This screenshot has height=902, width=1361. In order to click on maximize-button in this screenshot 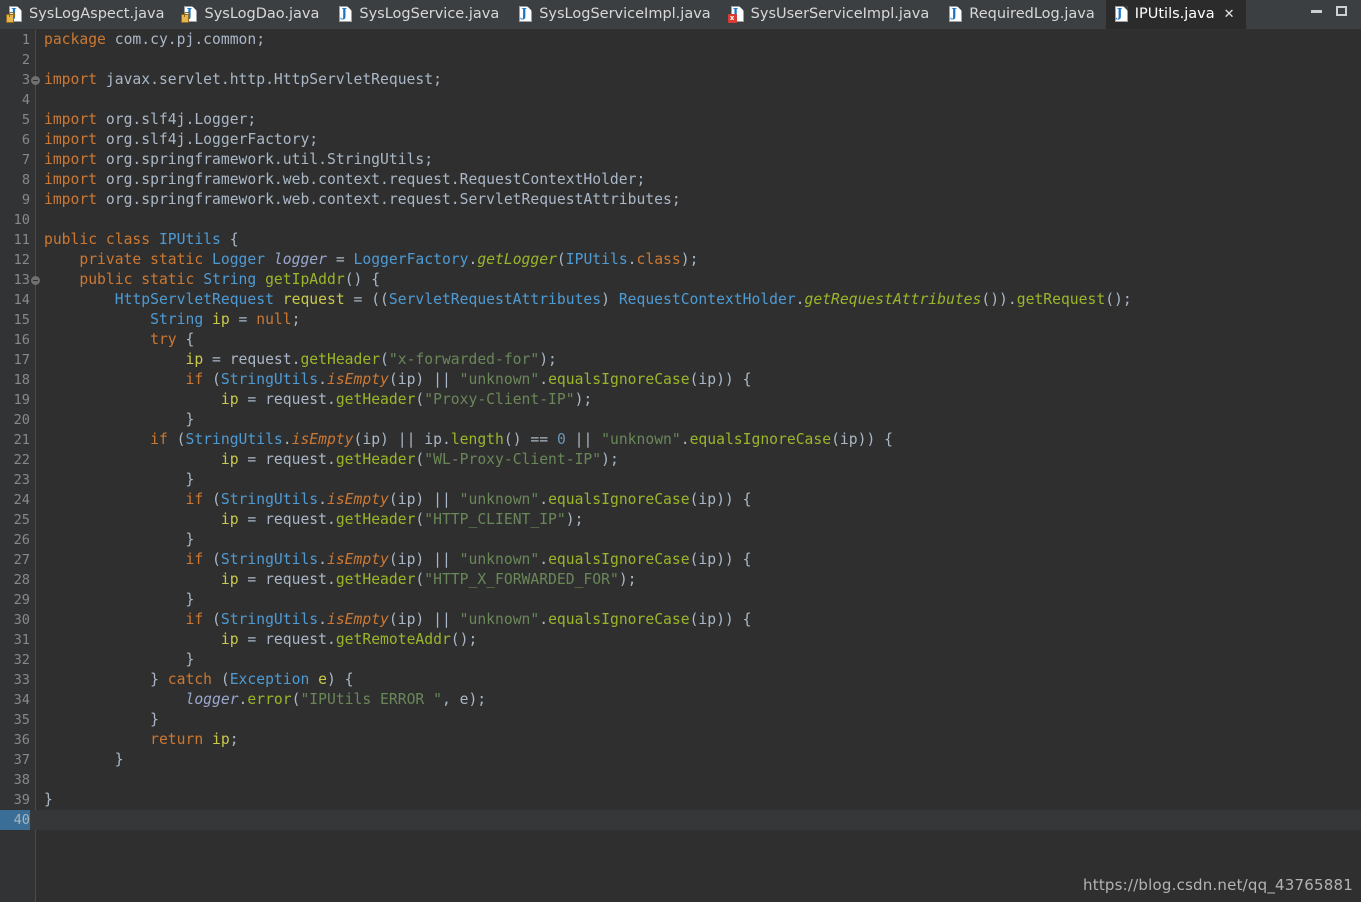, I will do `click(1341, 11)`.